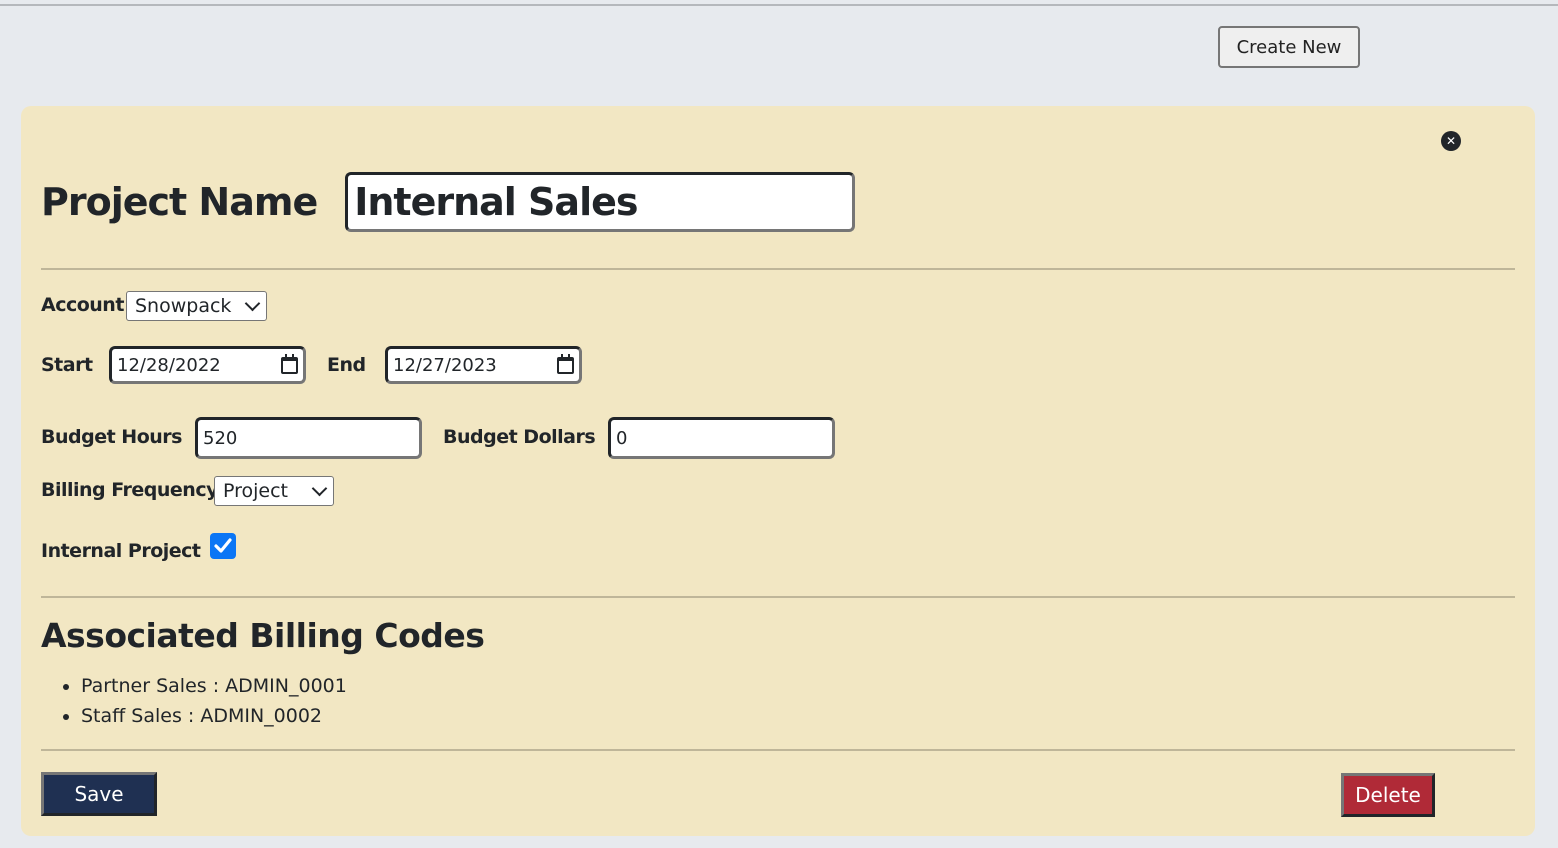 The height and width of the screenshot is (848, 1558). Describe the element at coordinates (721, 438) in the screenshot. I see `budget-dollars-input: 0` at that location.